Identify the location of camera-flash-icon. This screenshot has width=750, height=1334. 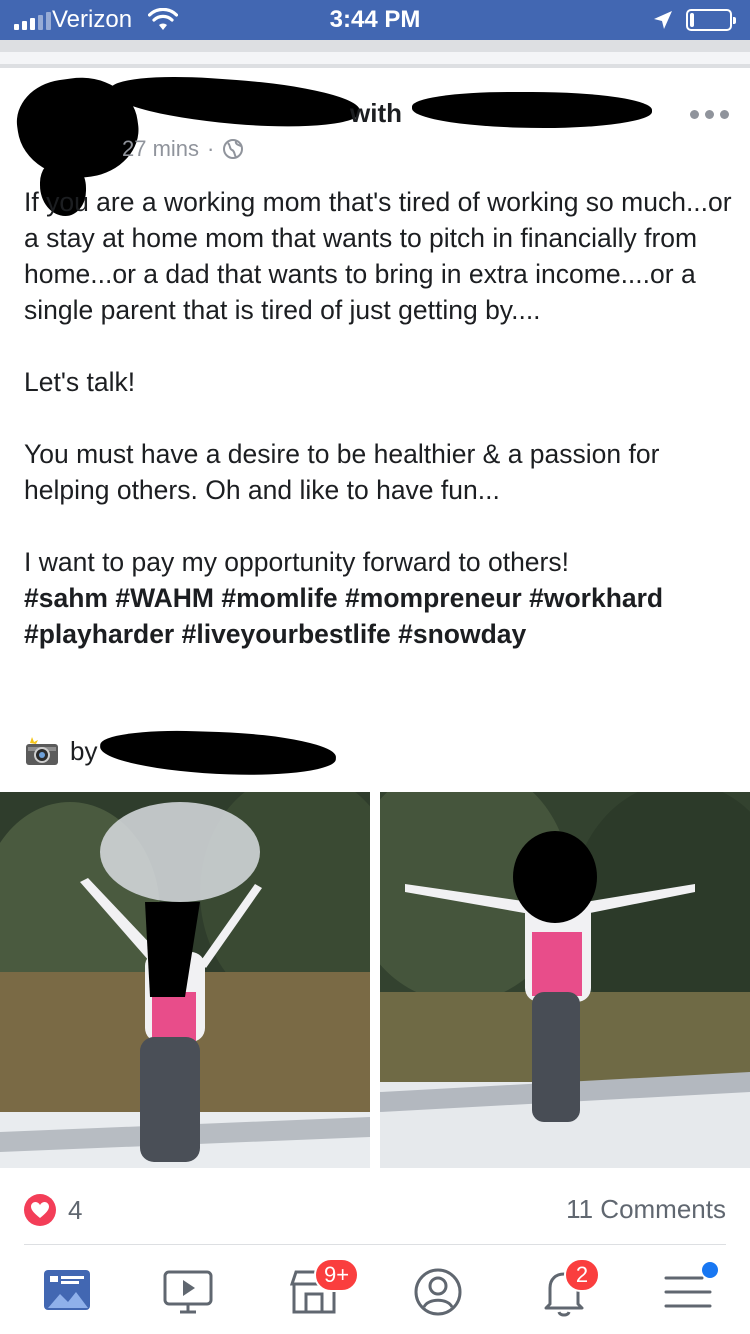
(42, 751).